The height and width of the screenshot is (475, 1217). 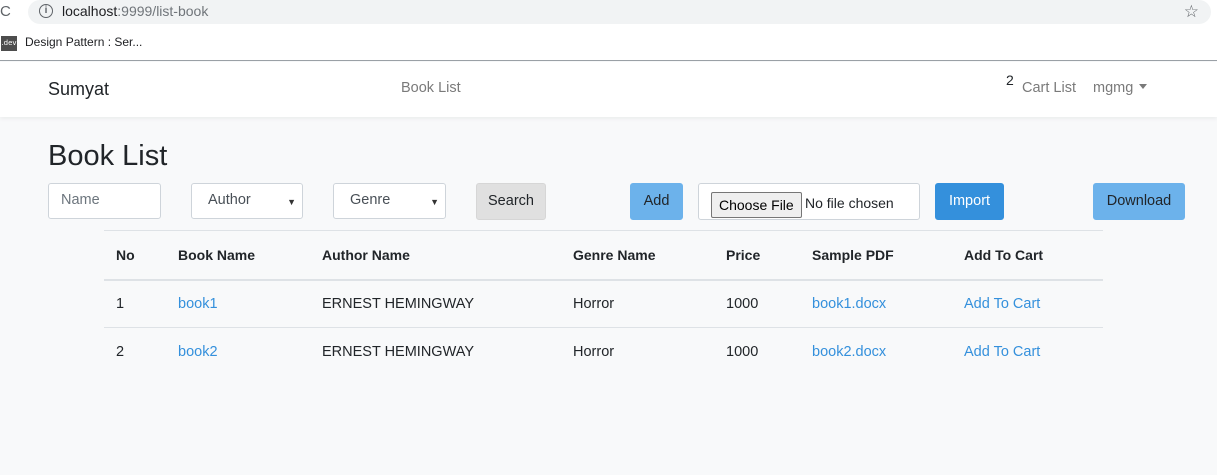 I want to click on header-sample-pdf: Sample PDF, so click(x=876, y=255).